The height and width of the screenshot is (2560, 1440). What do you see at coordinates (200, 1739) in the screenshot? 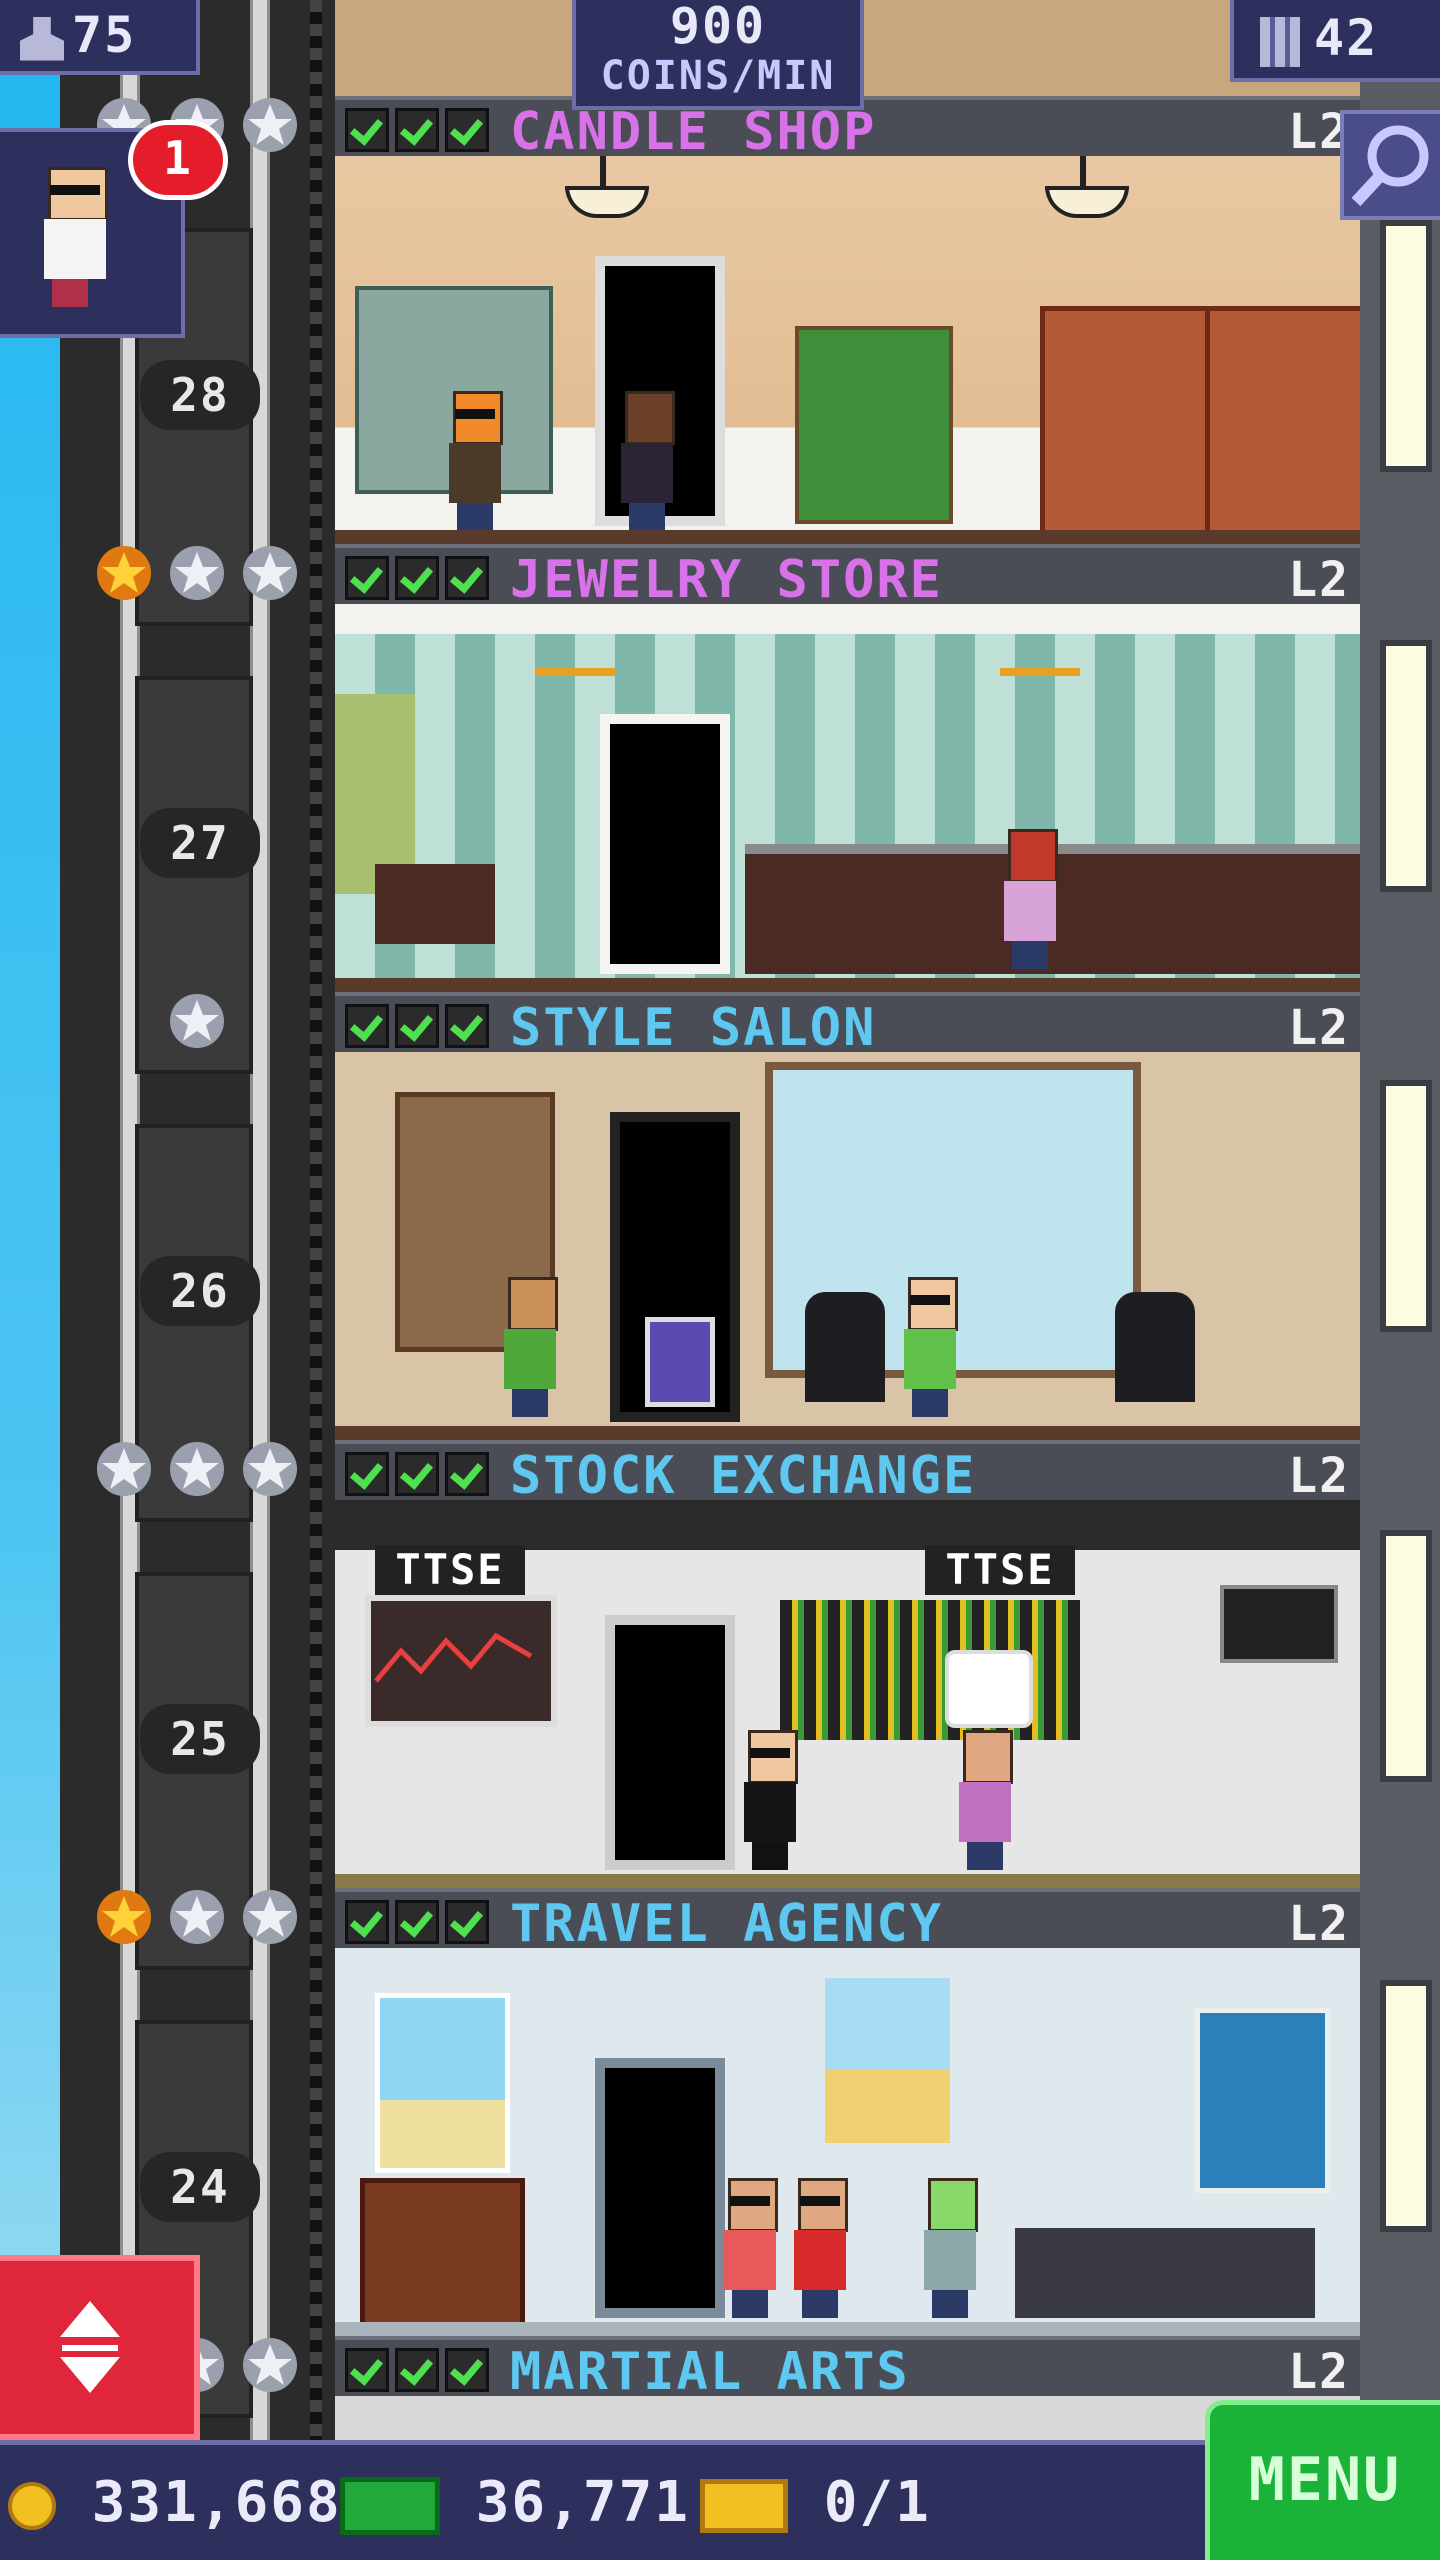
I see `floor-number: 25` at bounding box center [200, 1739].